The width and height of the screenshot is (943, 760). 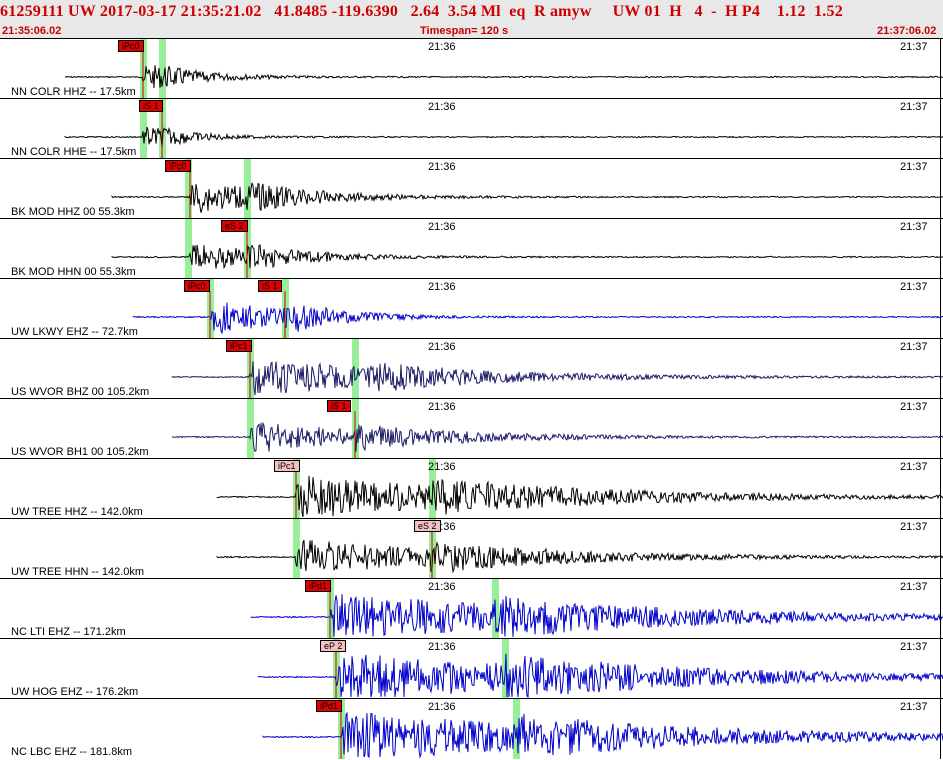 What do you see at coordinates (75, 692) in the screenshot?
I see `station-label: UW HOG EHZ -- 176.2km` at bounding box center [75, 692].